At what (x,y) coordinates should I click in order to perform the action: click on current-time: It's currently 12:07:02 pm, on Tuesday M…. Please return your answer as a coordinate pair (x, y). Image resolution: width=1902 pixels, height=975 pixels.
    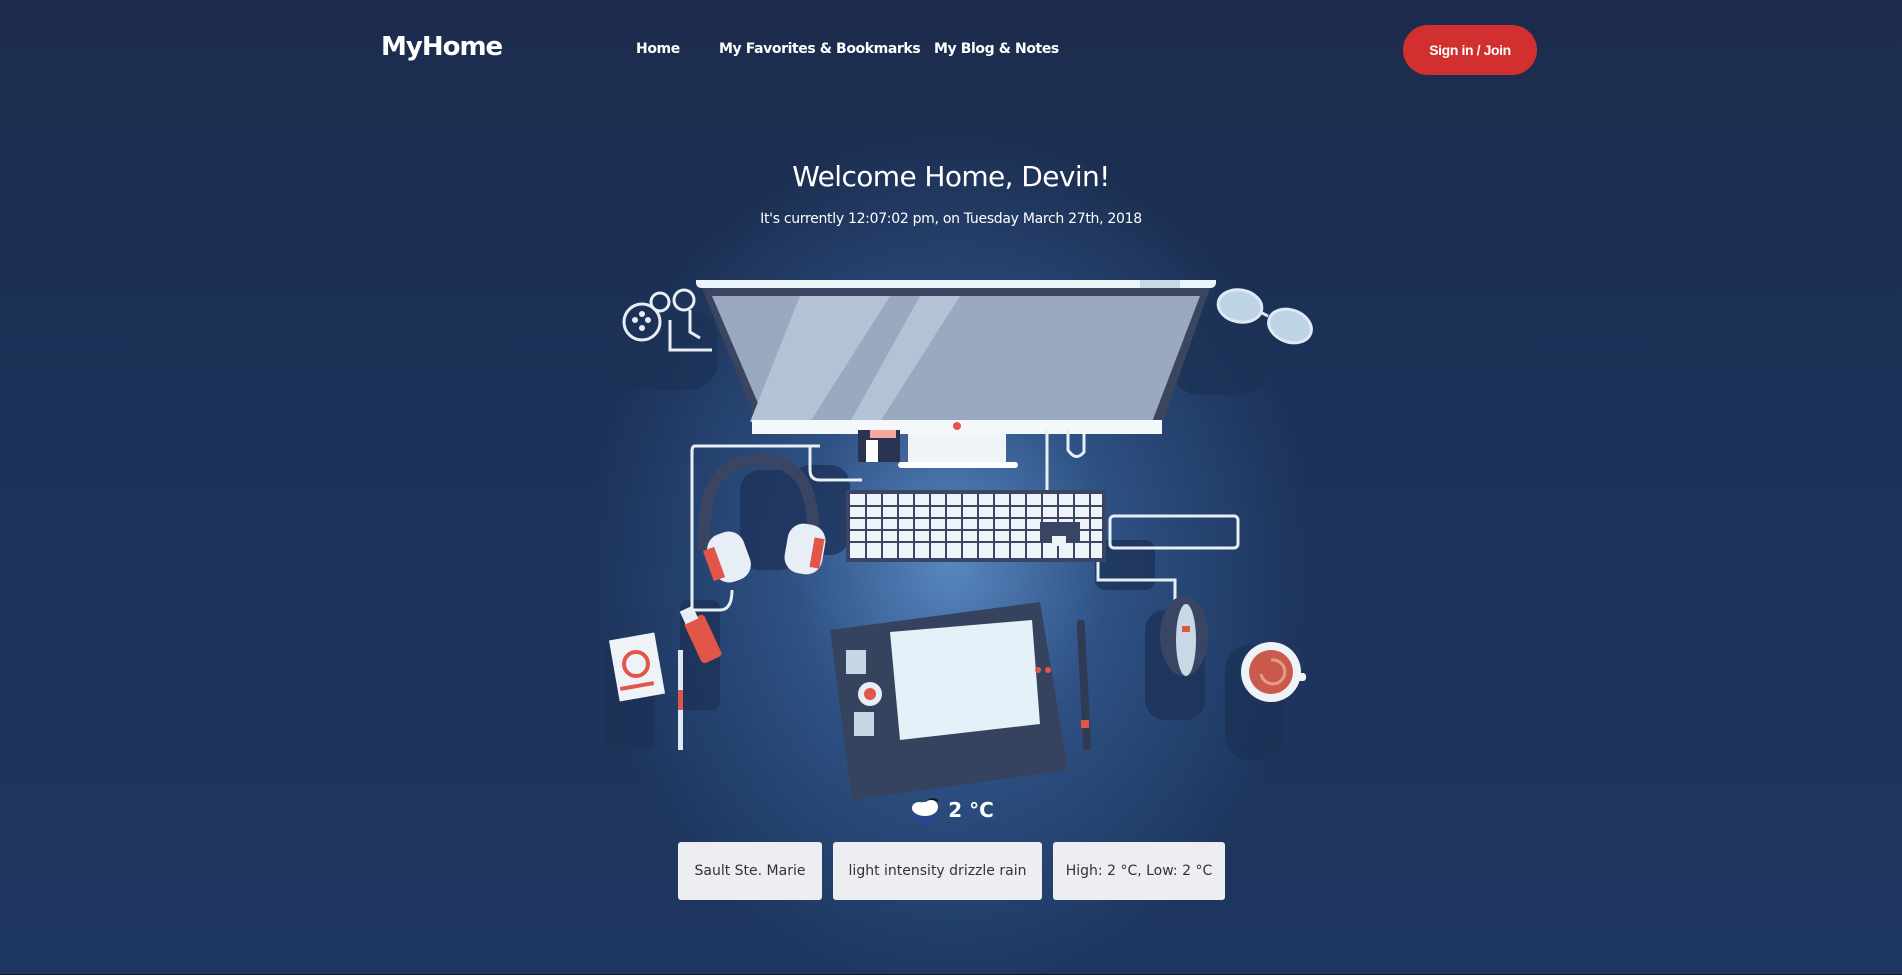
    Looking at the image, I should click on (951, 219).